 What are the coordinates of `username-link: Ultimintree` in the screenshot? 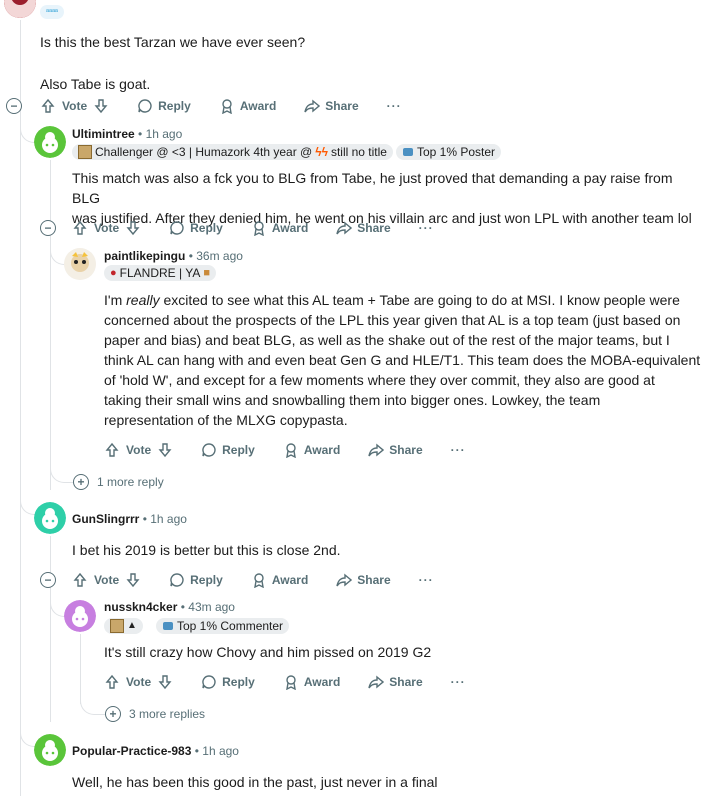 It's located at (103, 134).